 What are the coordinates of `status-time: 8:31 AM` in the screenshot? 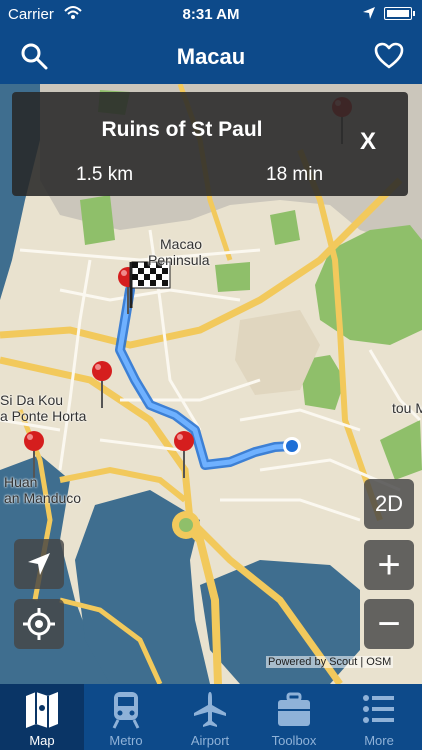 It's located at (211, 14).